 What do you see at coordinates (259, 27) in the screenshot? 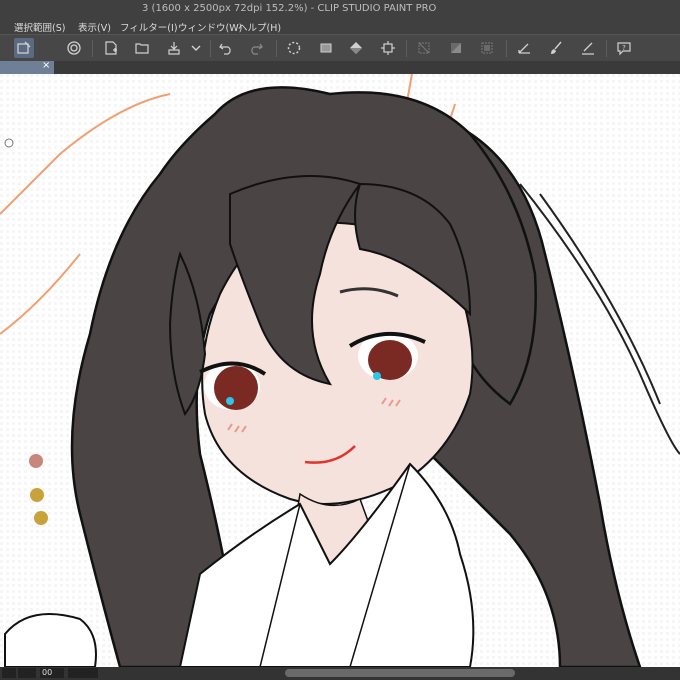
I see `menu-help: ヘルプ(H)` at bounding box center [259, 27].